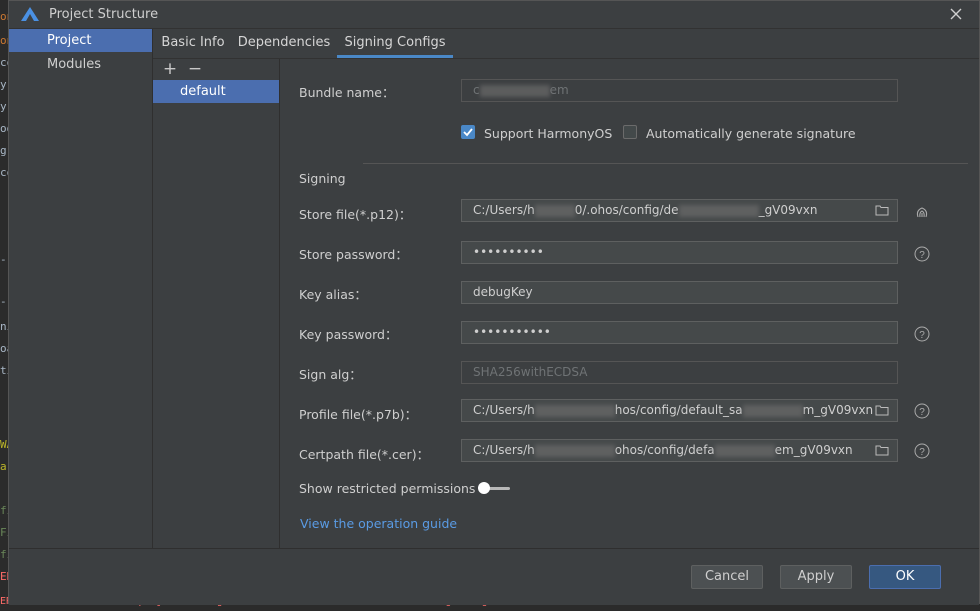 The height and width of the screenshot is (611, 980). What do you see at coordinates (348, 334) in the screenshot?
I see `key-password-label: Key password：` at bounding box center [348, 334].